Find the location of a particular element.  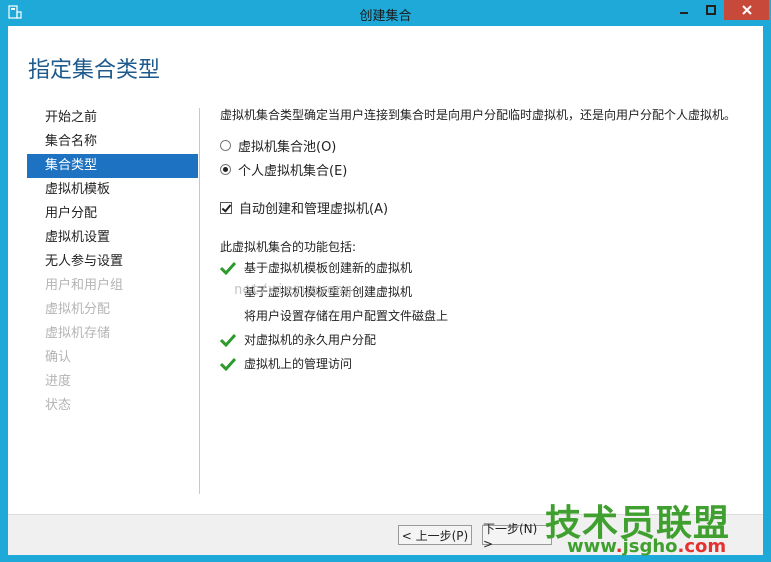

nav-item-users-and-groups: 用户和用户组 is located at coordinates (84, 285).